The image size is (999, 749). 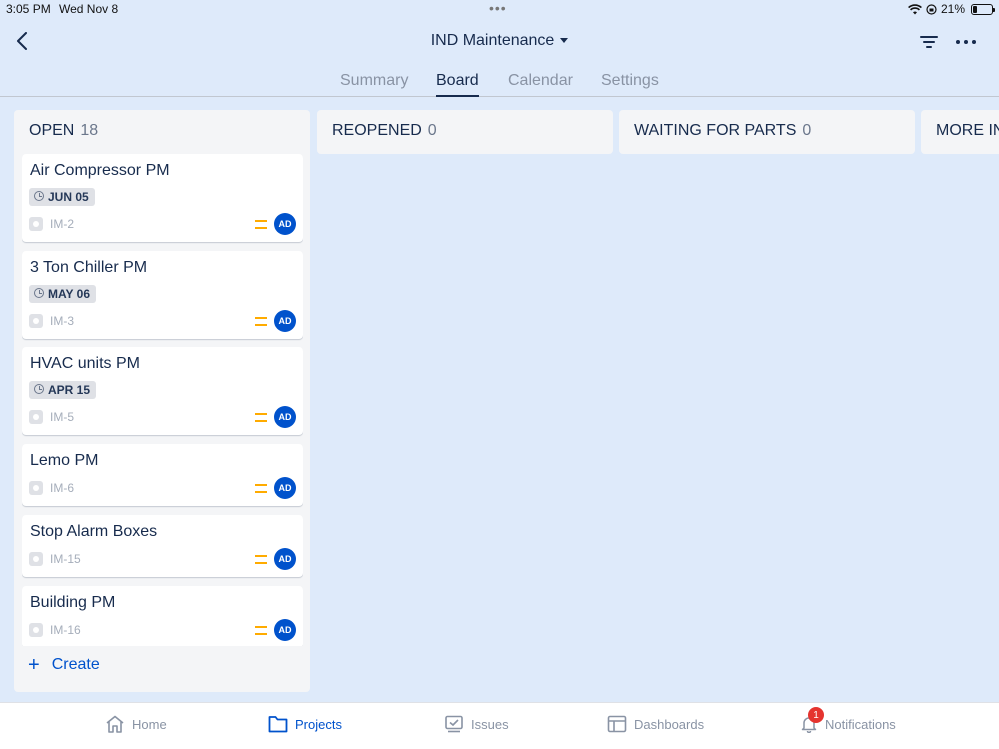 I want to click on board-column-more: MORE IN, so click(x=960, y=132).